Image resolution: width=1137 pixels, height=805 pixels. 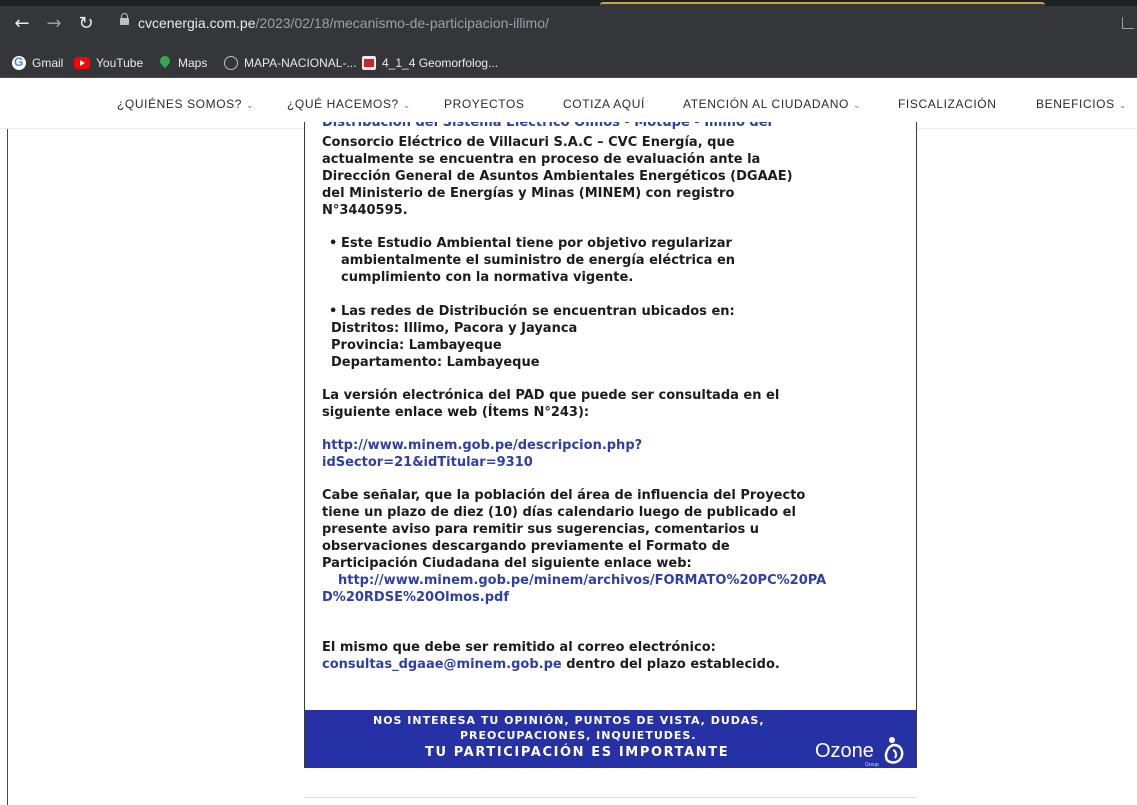 What do you see at coordinates (48, 63) in the screenshot?
I see `bookmark-label: Gmail` at bounding box center [48, 63].